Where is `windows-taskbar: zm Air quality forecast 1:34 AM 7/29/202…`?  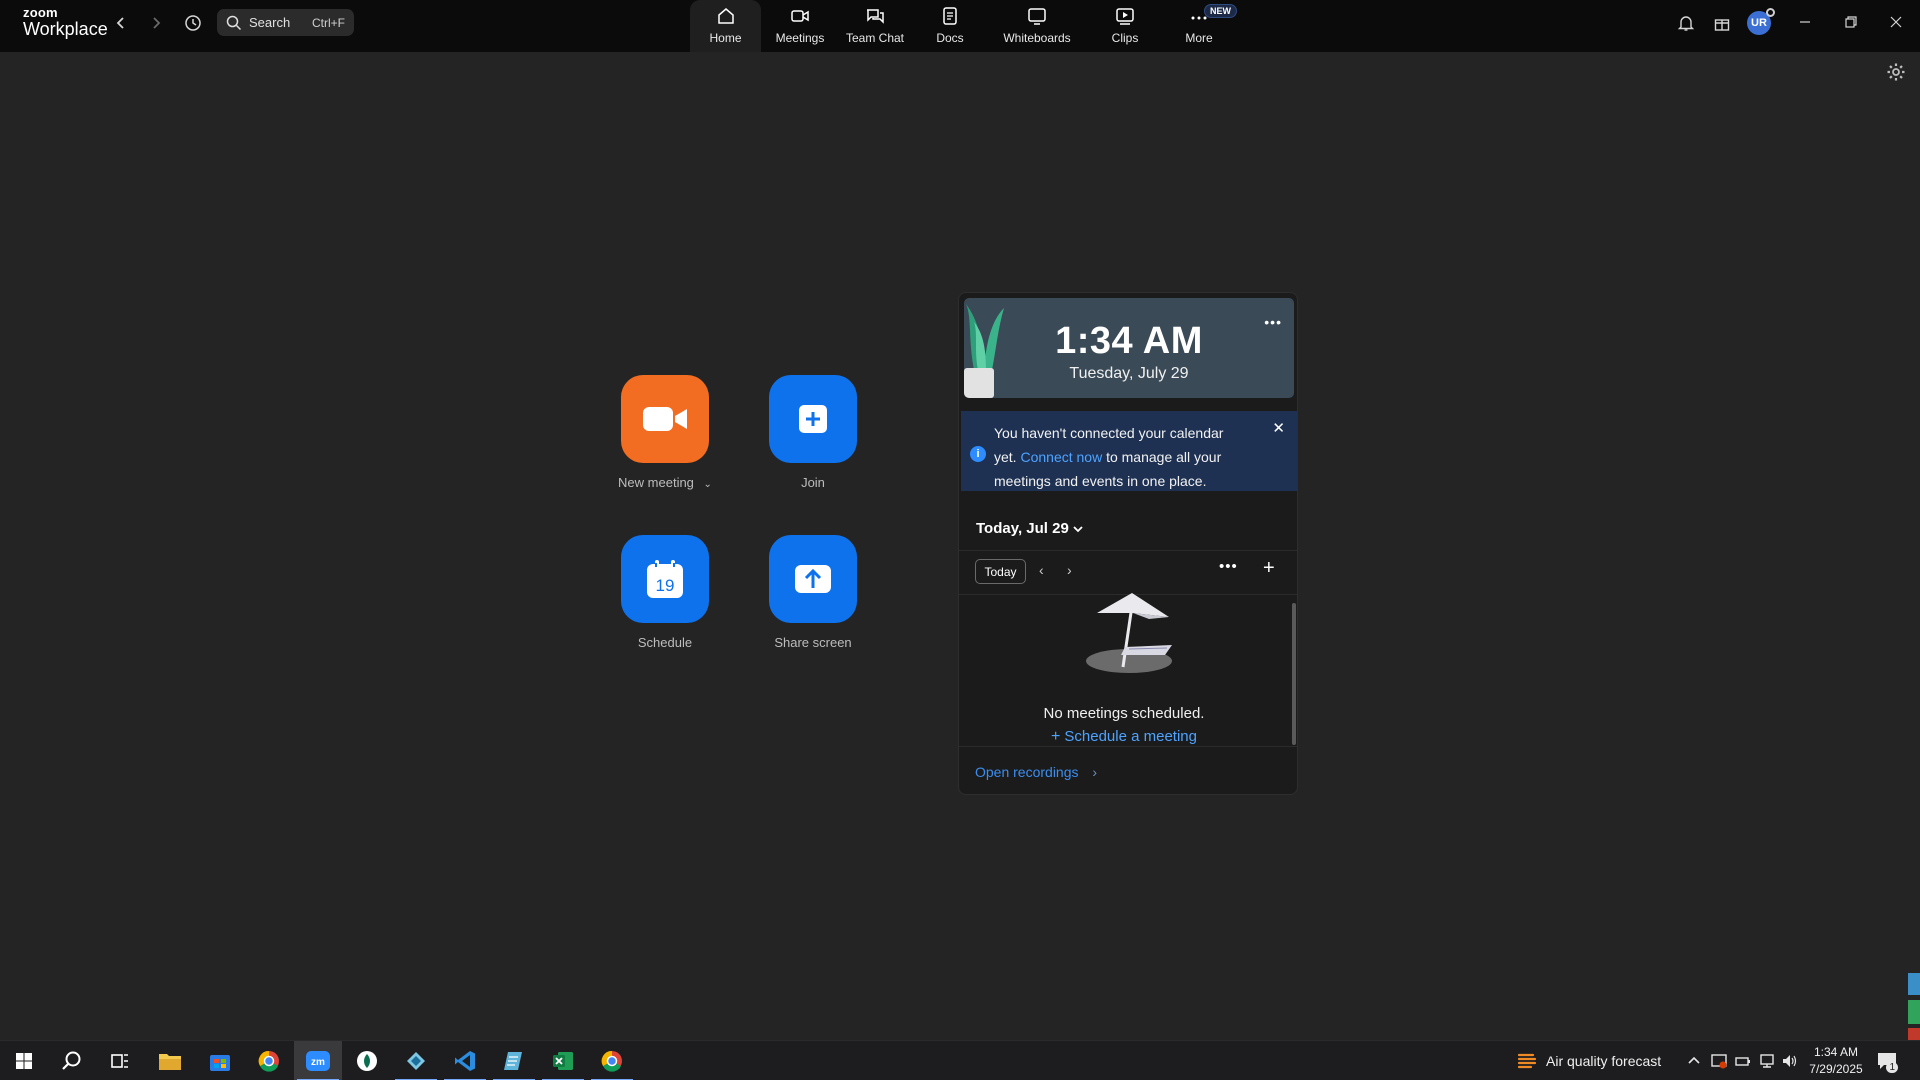 windows-taskbar: zm Air quality forecast 1:34 AM 7/29/202… is located at coordinates (960, 1060).